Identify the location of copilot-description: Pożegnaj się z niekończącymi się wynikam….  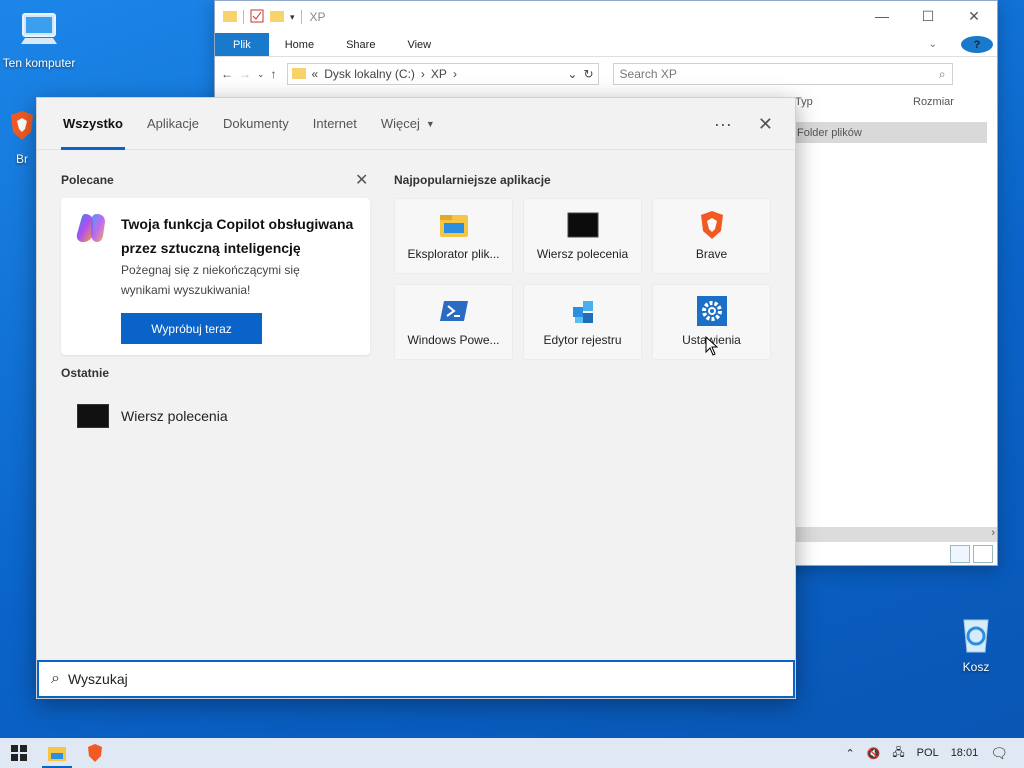
(210, 280).